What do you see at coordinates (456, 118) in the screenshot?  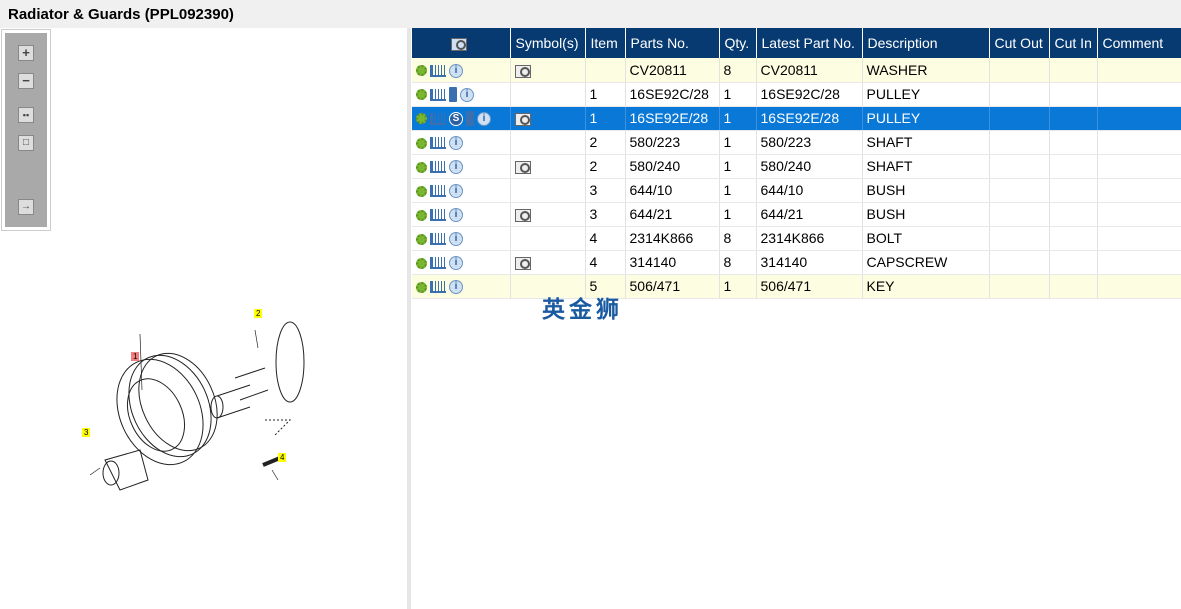 I see `supersession-icon: S` at bounding box center [456, 118].